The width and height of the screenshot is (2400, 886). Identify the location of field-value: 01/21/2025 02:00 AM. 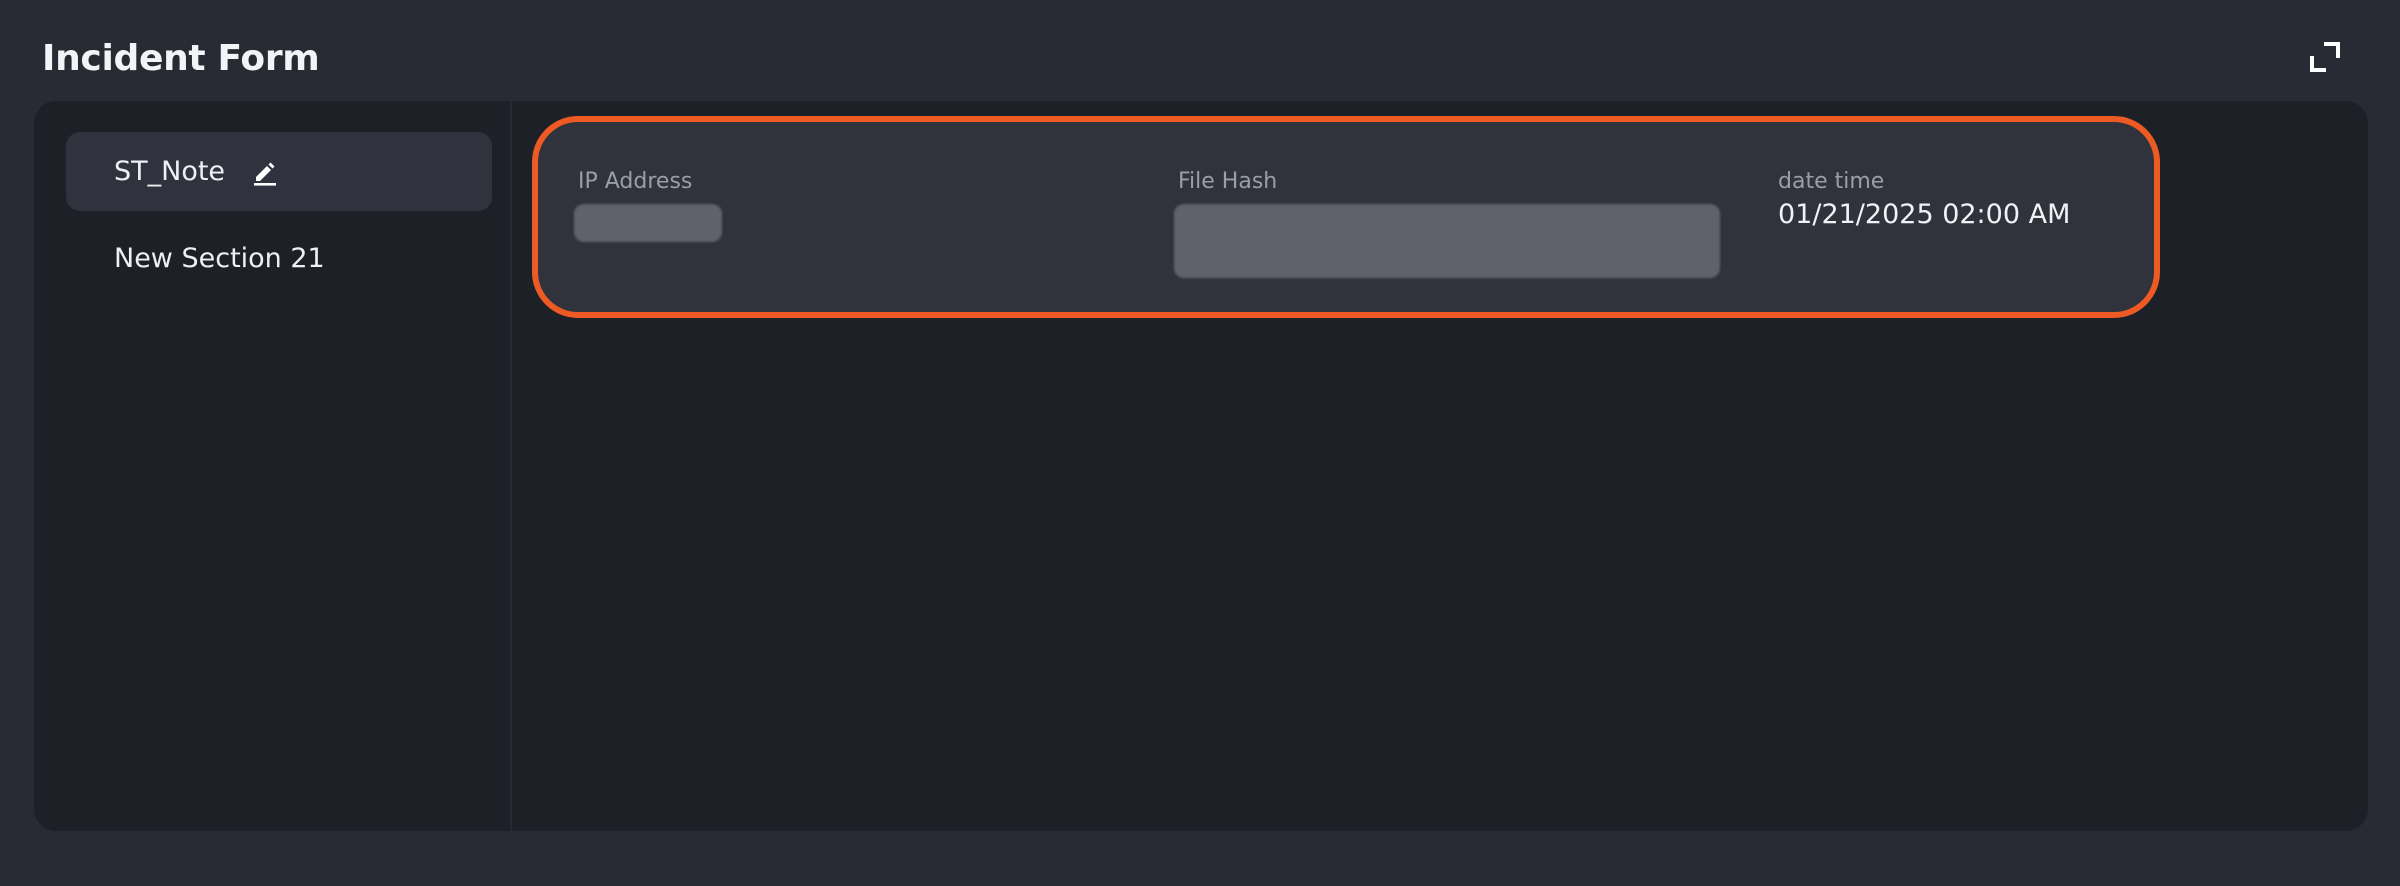
(1924, 214).